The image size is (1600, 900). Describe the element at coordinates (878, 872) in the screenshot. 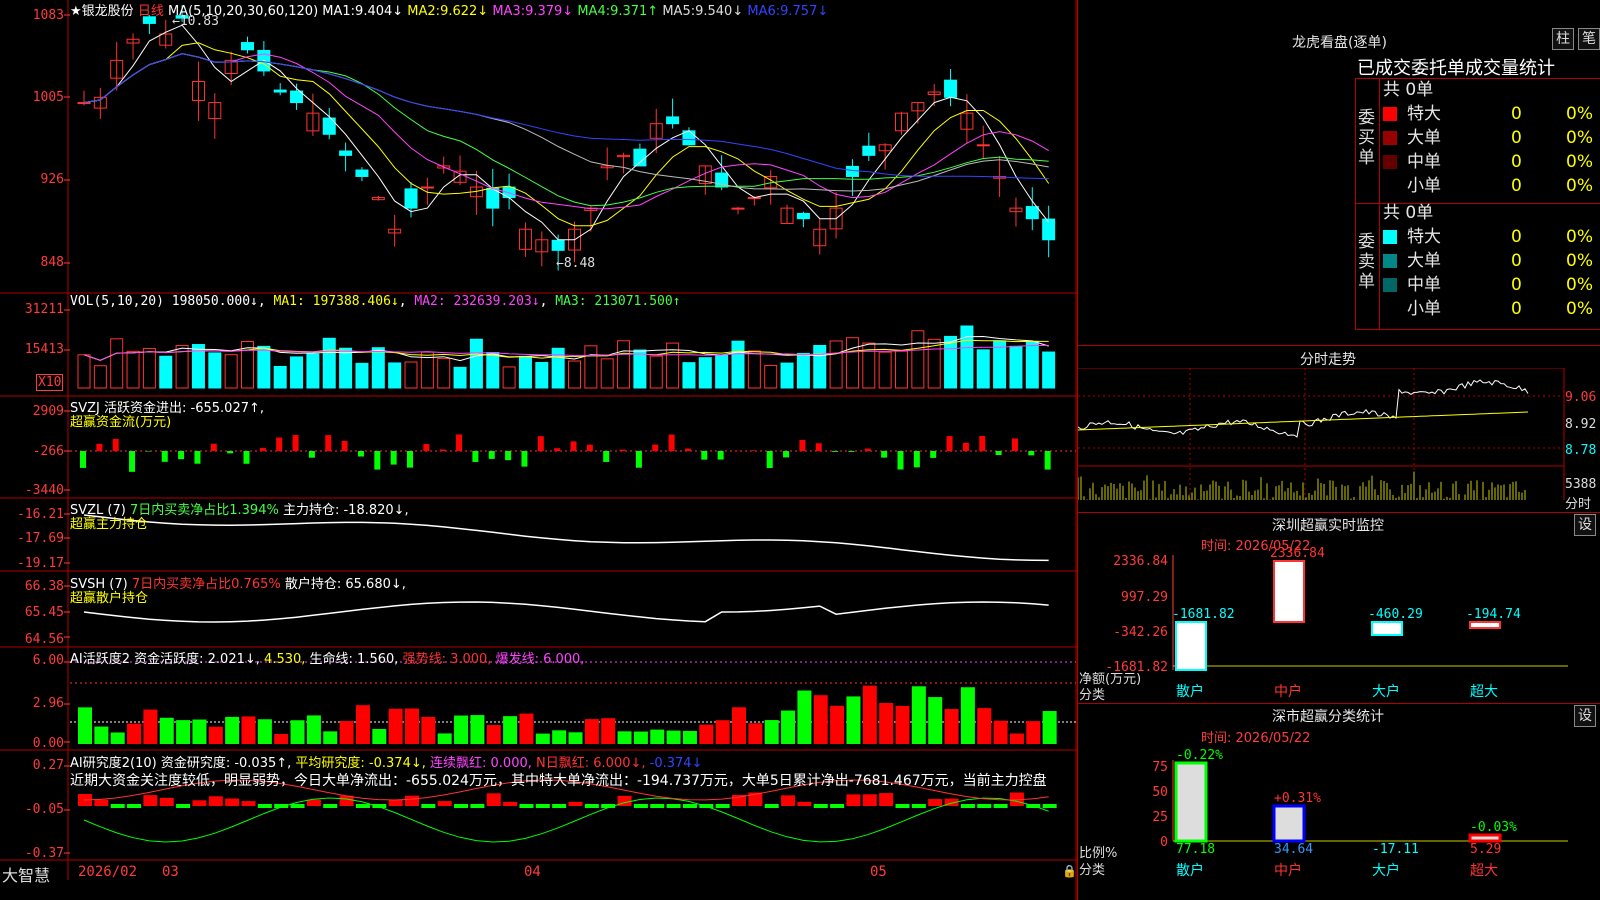

I see `time-axis-month-5: 05` at that location.